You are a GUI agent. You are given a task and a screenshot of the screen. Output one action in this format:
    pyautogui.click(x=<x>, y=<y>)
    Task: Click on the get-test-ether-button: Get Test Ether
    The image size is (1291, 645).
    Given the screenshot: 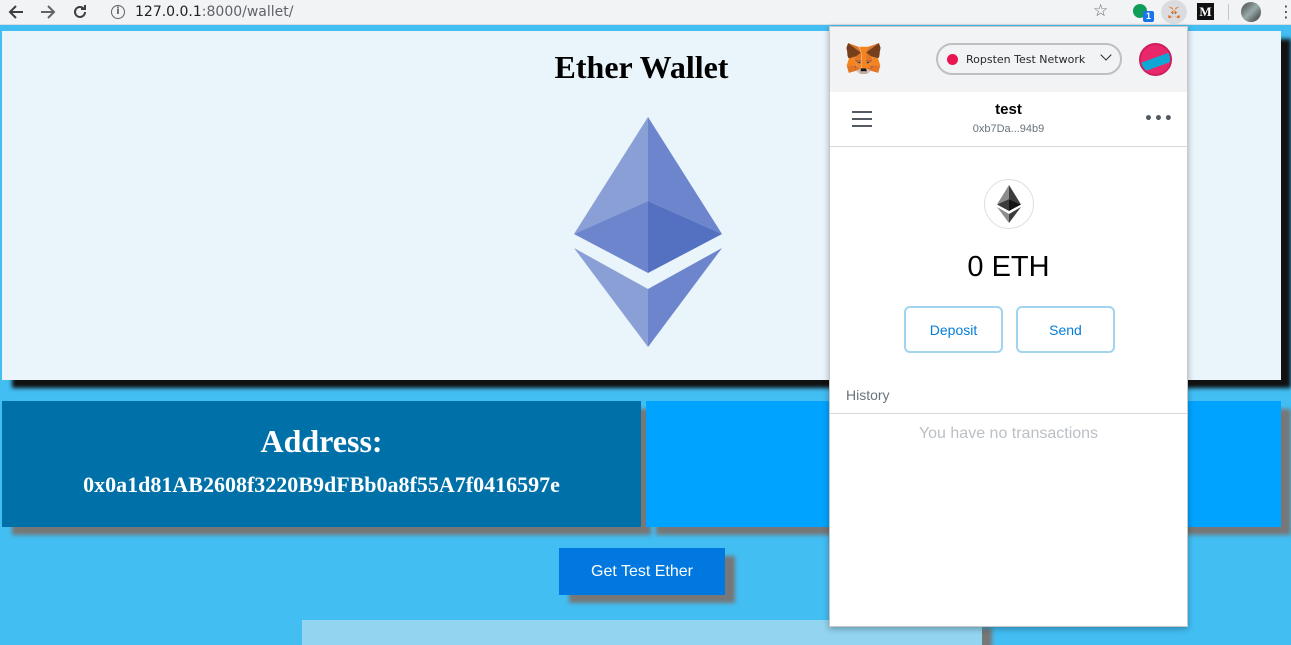 What is the action you would take?
    pyautogui.click(x=642, y=571)
    